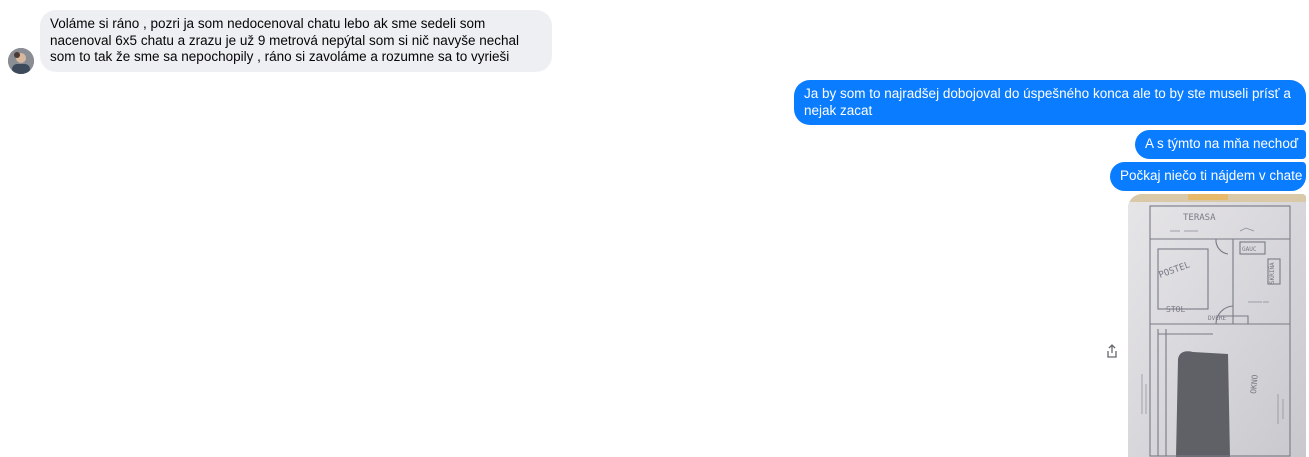  What do you see at coordinates (1175, 309) in the screenshot?
I see `sketch-label: STOL` at bounding box center [1175, 309].